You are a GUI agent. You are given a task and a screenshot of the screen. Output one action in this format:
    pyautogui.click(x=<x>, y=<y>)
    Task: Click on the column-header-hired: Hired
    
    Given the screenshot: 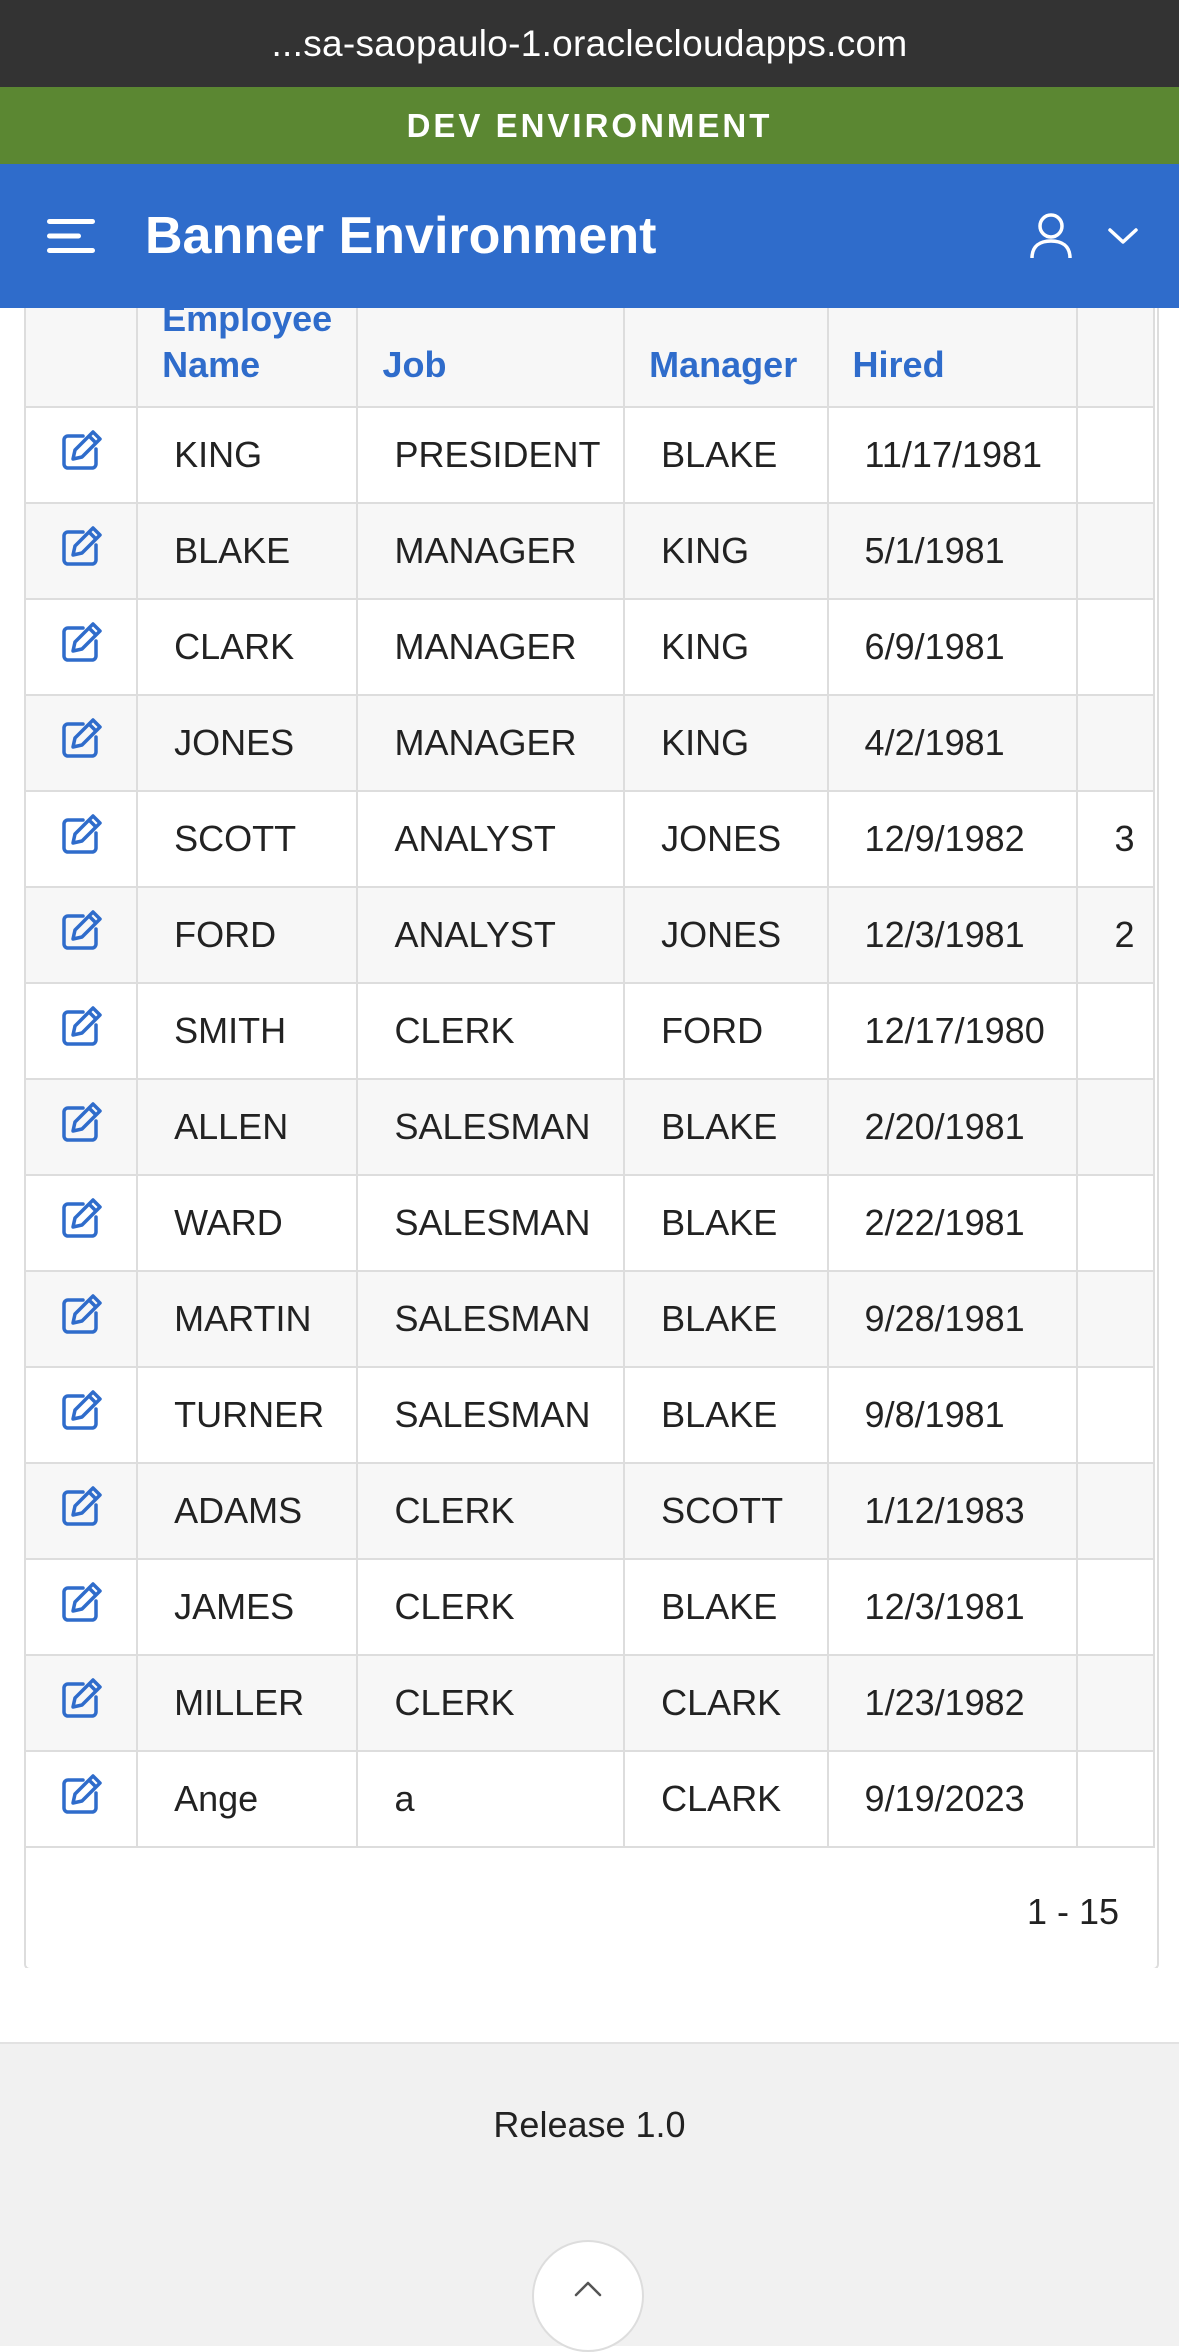 What is the action you would take?
    pyautogui.click(x=952, y=358)
    